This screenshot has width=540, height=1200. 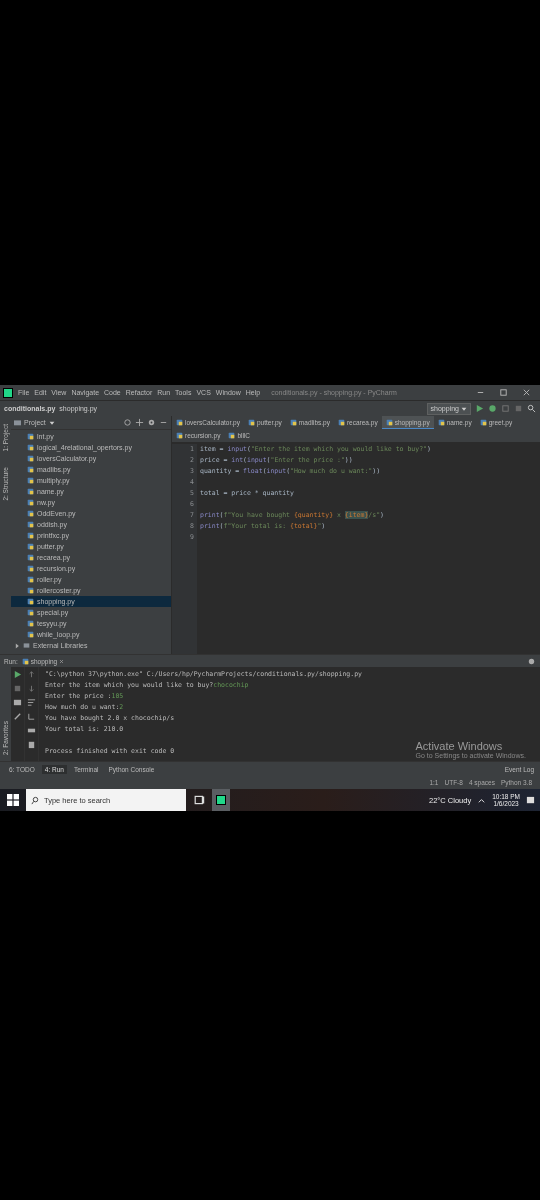 I want to click on arrow-up-icon, so click(x=31, y=674).